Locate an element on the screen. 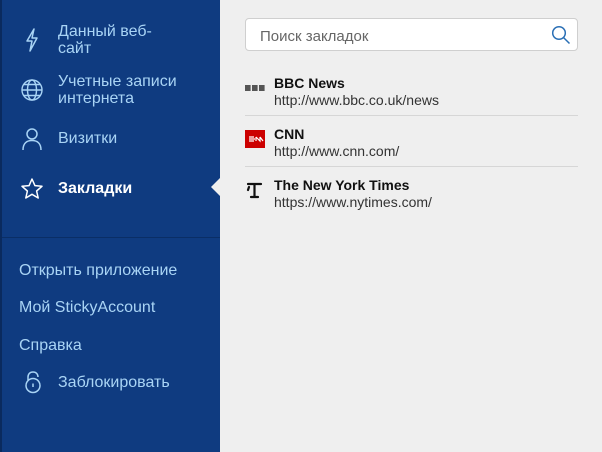 The height and width of the screenshot is (452, 602). bookmark-url: http://www.bbc.co.uk/news is located at coordinates (356, 100).